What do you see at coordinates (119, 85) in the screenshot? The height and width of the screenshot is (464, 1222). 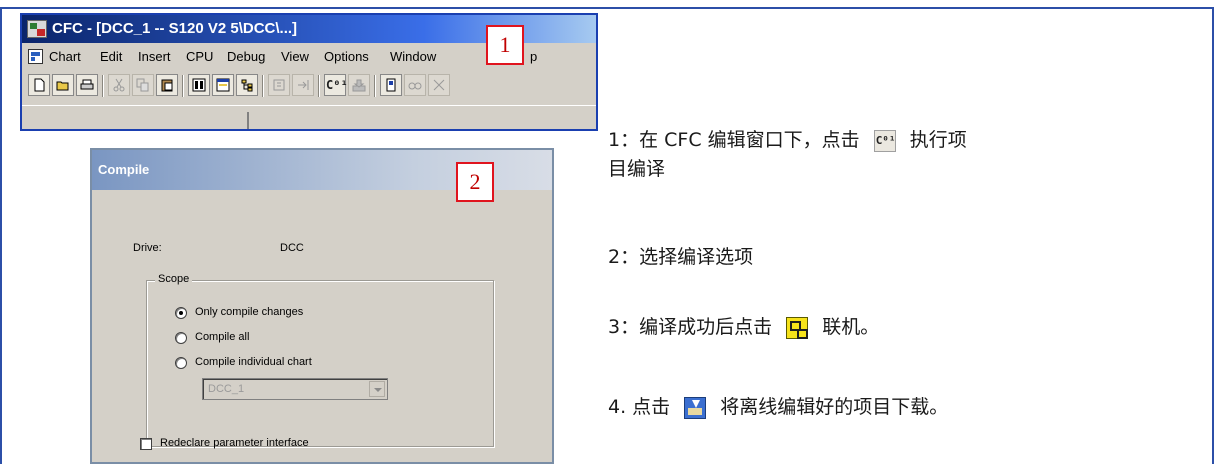 I see `cut-icon` at bounding box center [119, 85].